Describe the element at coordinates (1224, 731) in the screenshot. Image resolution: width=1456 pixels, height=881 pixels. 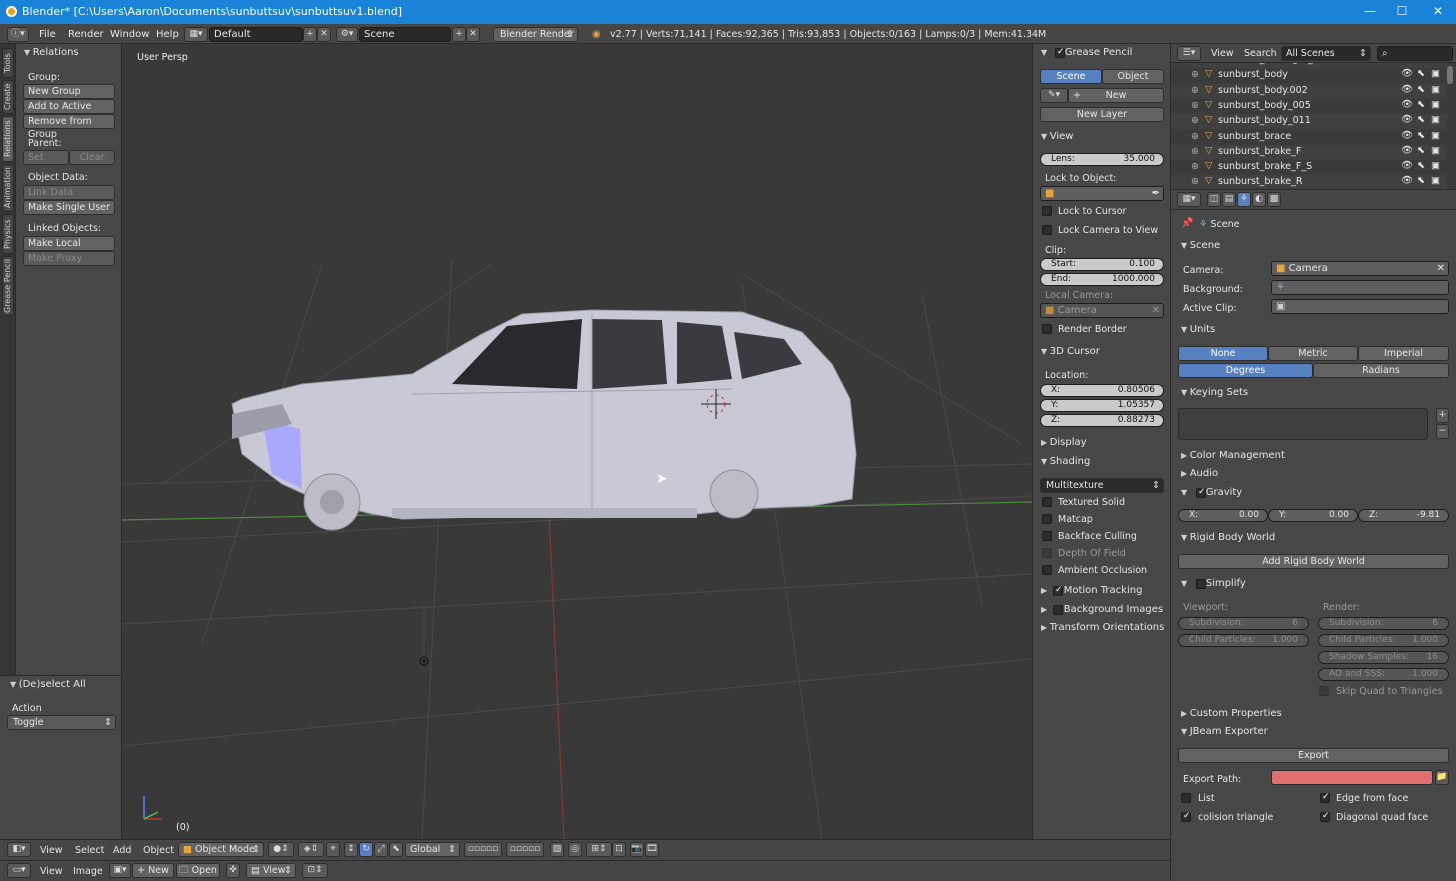
I see `jbeam-exporter-header: ▼ JBeam Exporter` at that location.